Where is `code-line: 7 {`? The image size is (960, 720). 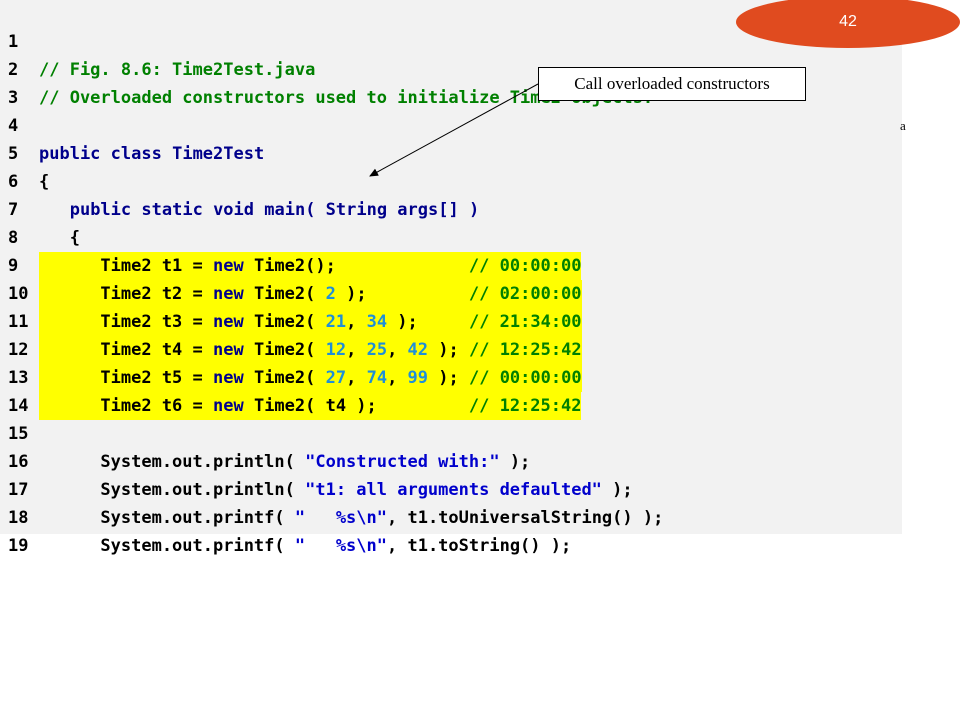 code-line: 7 { is located at coordinates (451, 208).